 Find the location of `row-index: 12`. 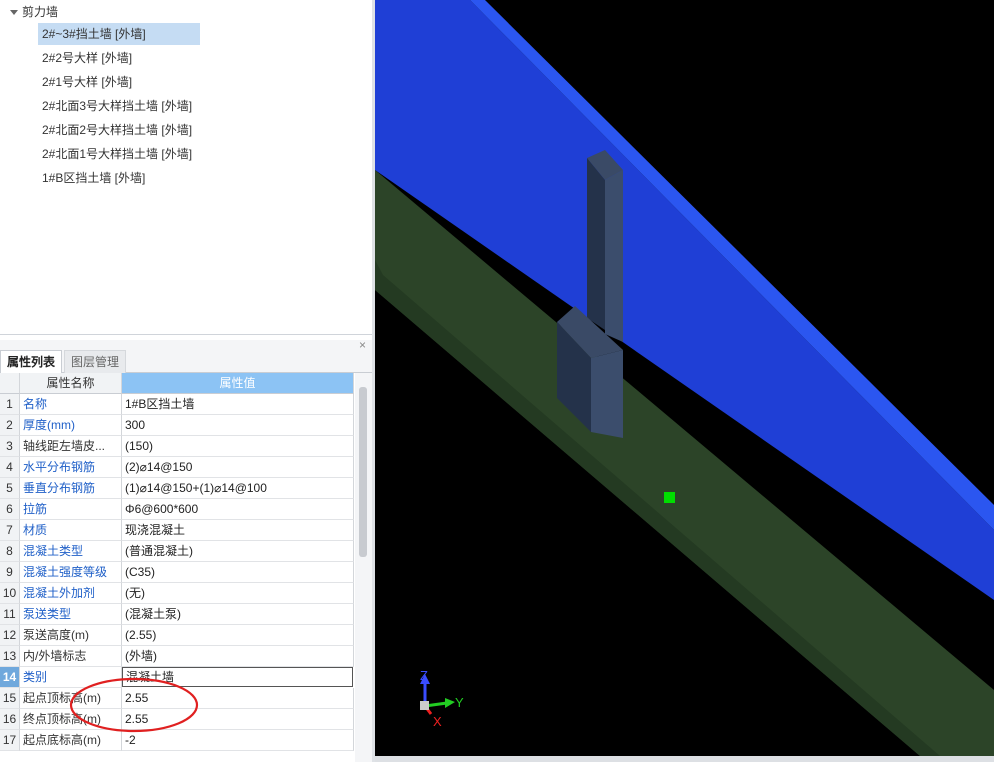

row-index: 12 is located at coordinates (10, 635).